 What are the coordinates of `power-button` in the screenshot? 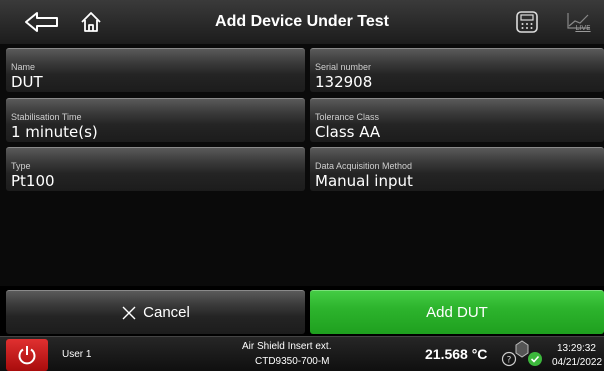 It's located at (27, 355).